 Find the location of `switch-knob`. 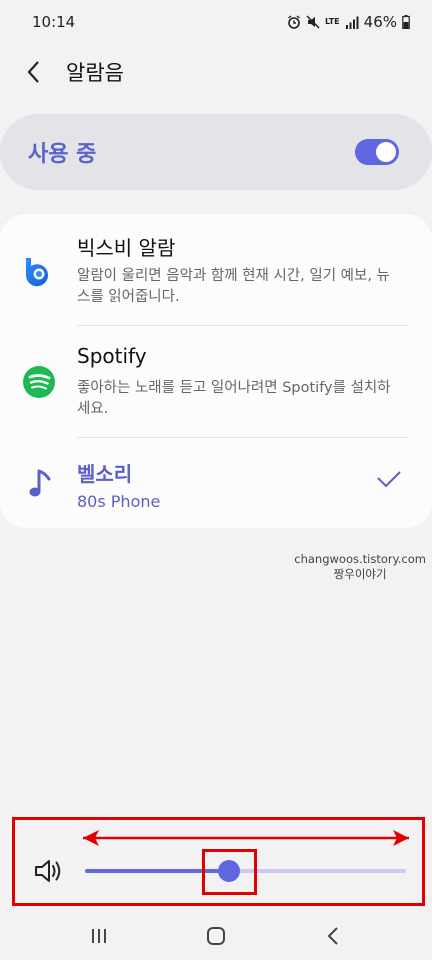

switch-knob is located at coordinates (386, 152).